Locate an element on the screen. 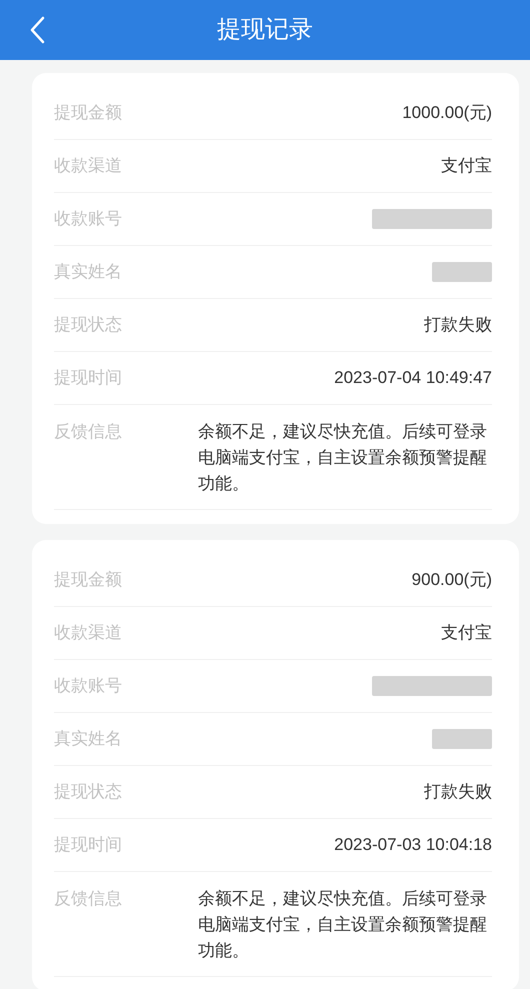 This screenshot has width=530, height=989. field-value: 900.00(元) is located at coordinates (452, 580).